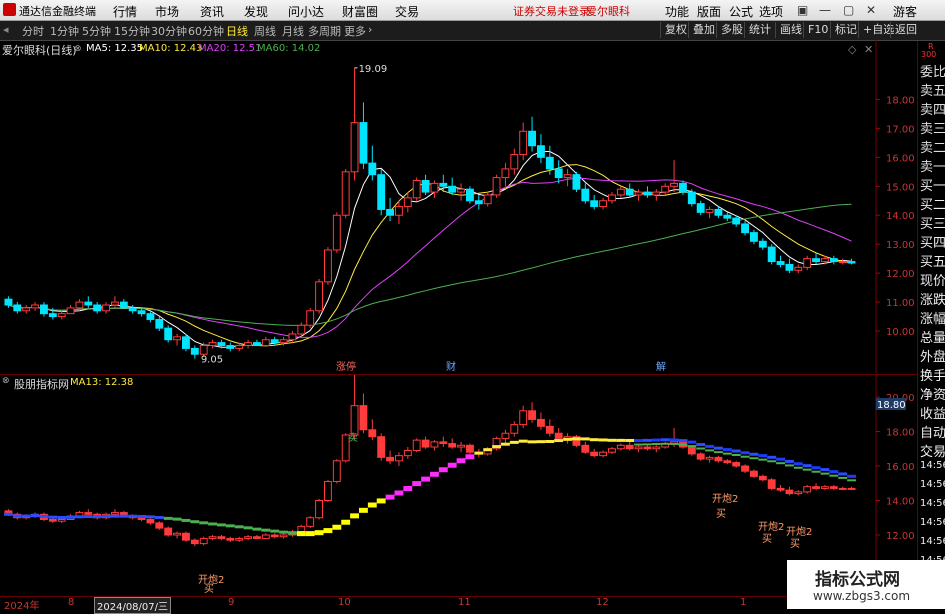 The width and height of the screenshot is (945, 614). Describe the element at coordinates (932, 452) in the screenshot. I see `panel-item: 交易` at that location.